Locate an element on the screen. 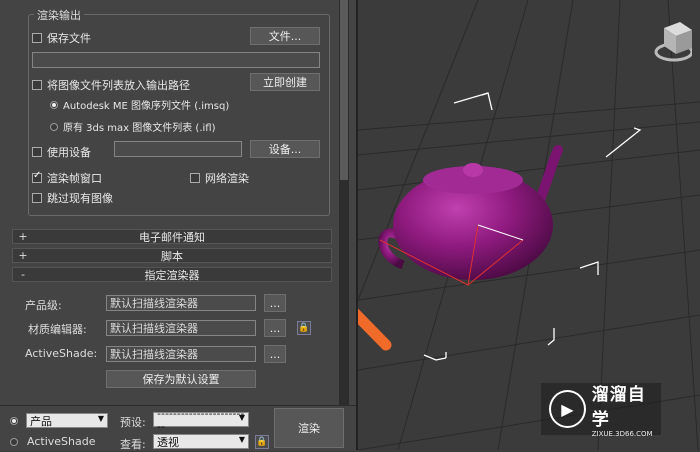  skip-existing-checkbox is located at coordinates (37, 198).